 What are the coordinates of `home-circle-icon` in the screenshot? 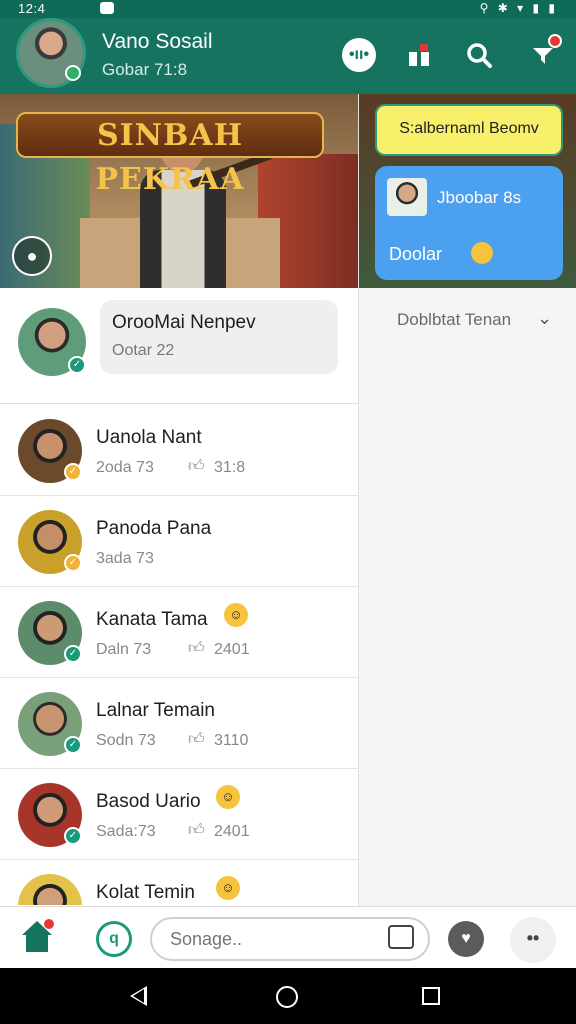 It's located at (287, 997).